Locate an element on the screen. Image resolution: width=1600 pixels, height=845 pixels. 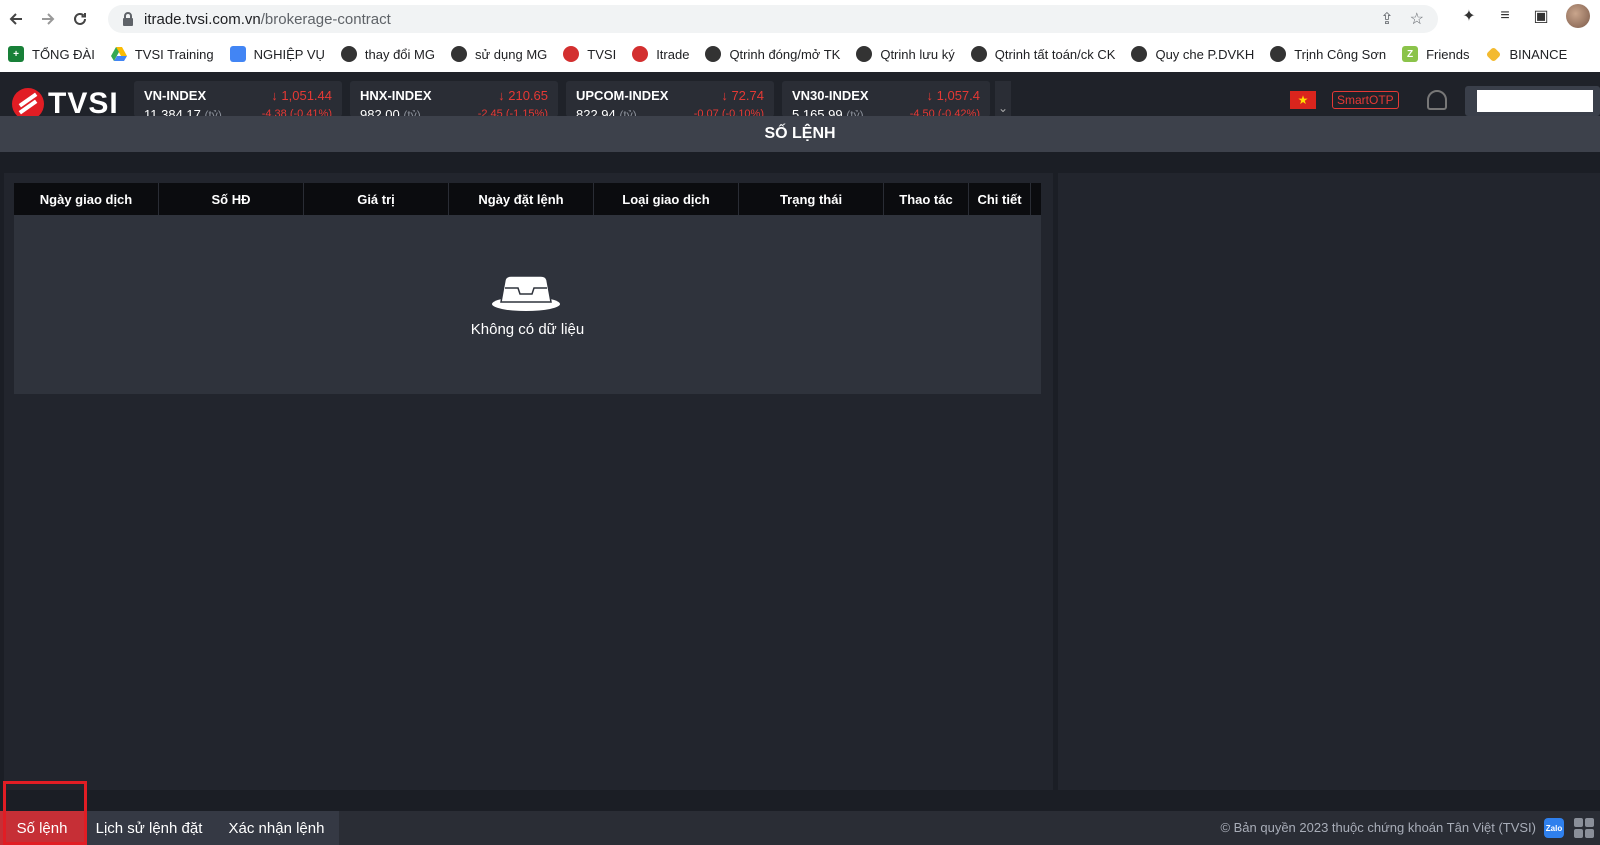
bookmark-label: NGHIỆP VỤ is located at coordinates (289, 54).